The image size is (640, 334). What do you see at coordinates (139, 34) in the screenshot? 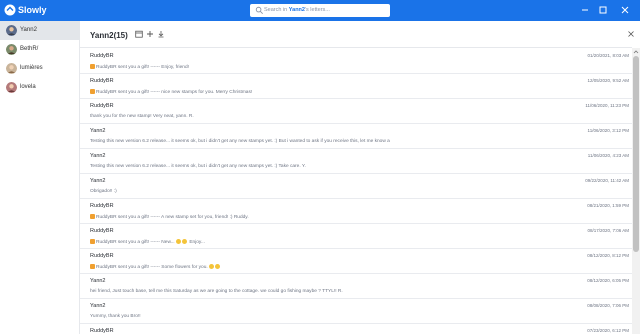
I see `calendar-icon` at bounding box center [139, 34].